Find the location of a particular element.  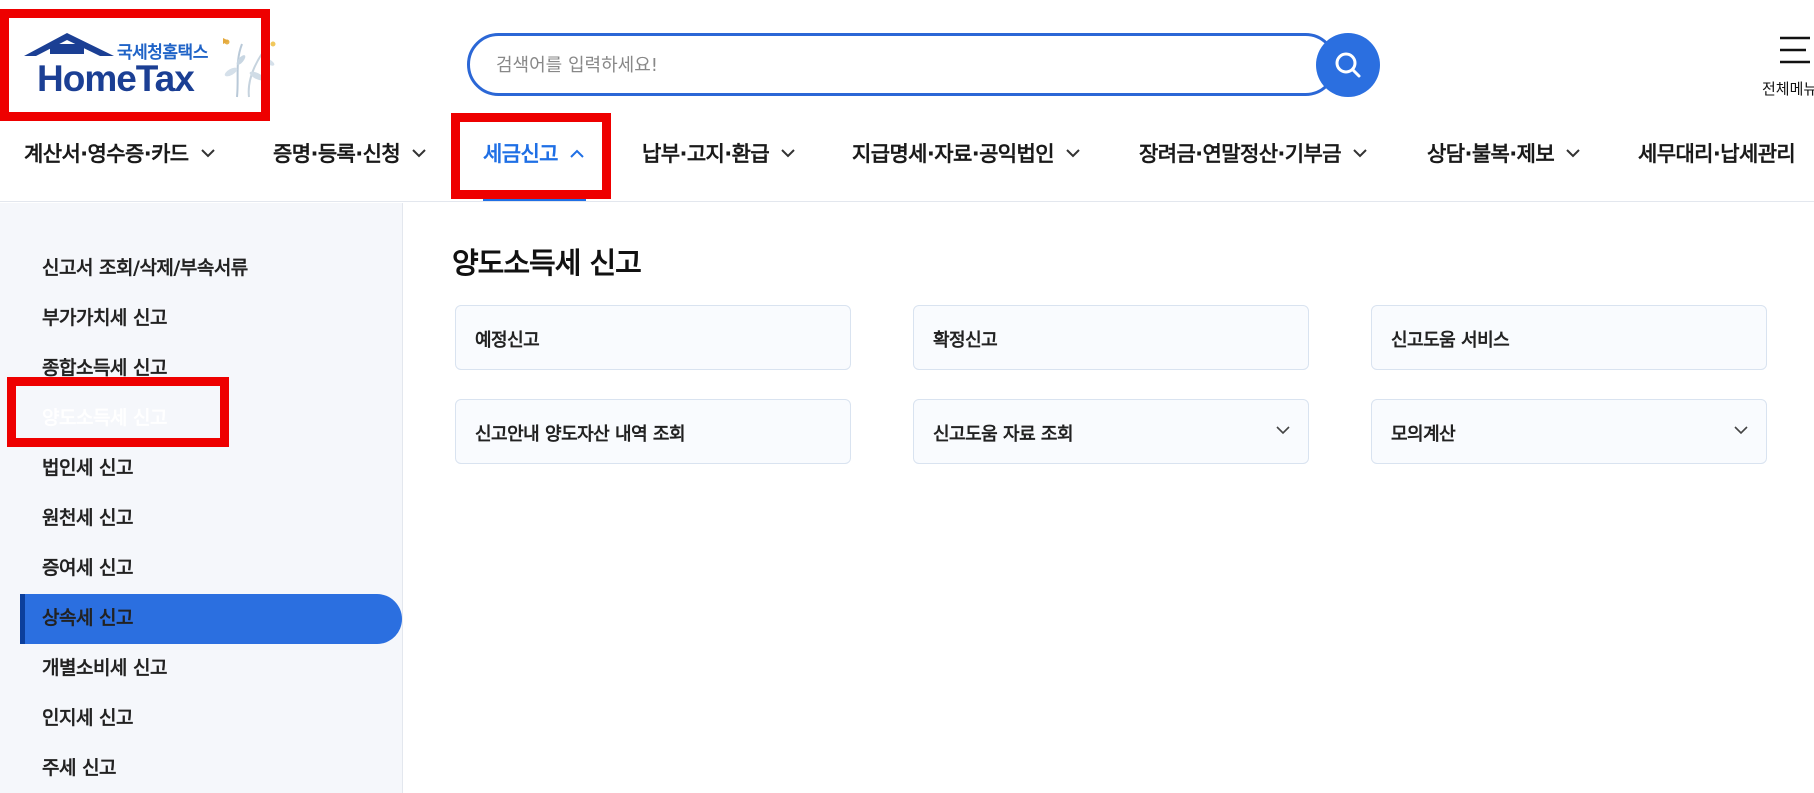

nav-item-statements: 지급명세·자료·공익법인 is located at coordinates (966, 153).